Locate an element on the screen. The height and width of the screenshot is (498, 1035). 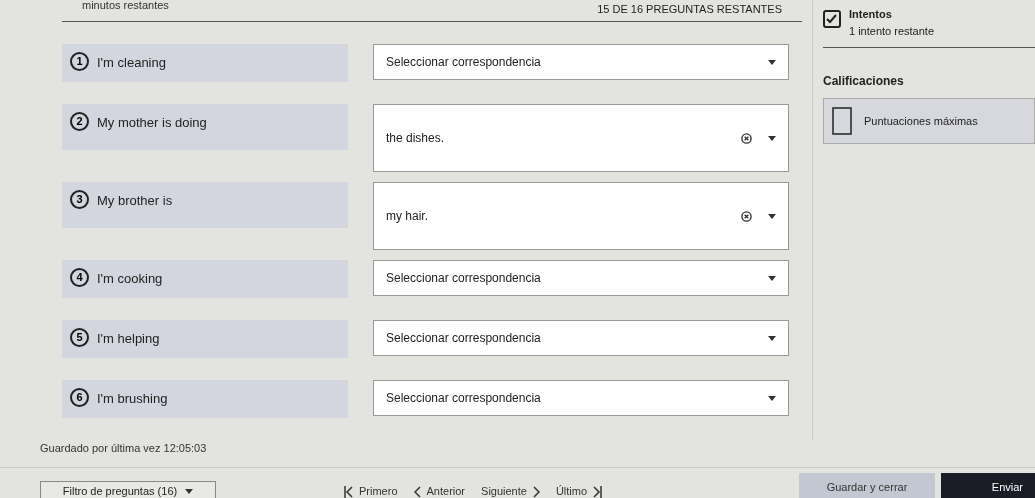
question-number: 5 is located at coordinates (79, 337).